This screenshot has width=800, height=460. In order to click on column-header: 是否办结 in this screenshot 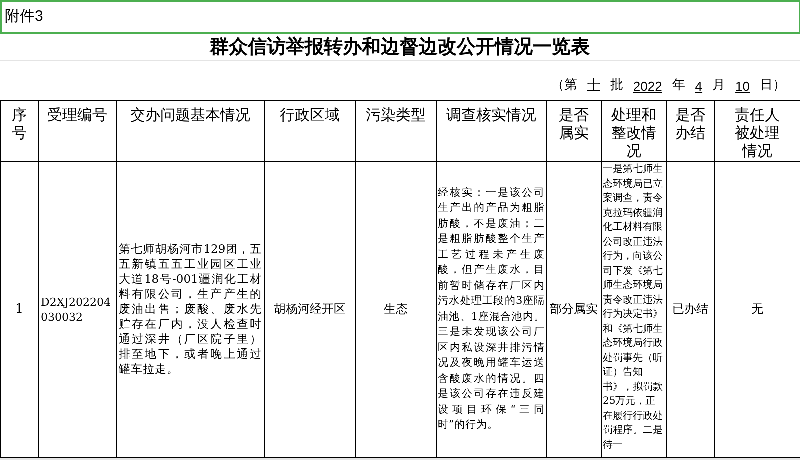, I will do `click(690, 131)`.